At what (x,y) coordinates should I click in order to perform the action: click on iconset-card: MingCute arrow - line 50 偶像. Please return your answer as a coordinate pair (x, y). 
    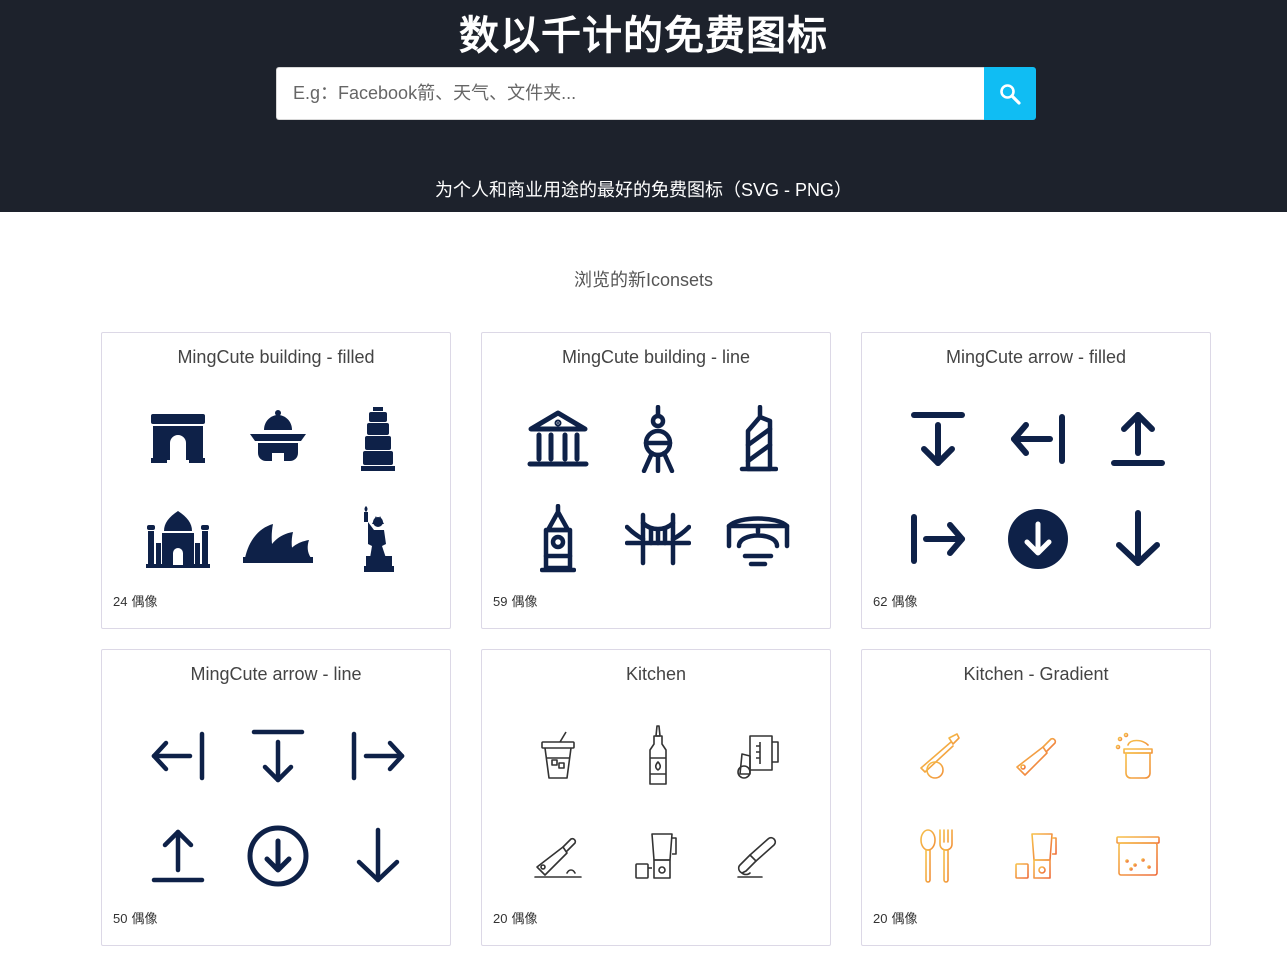
    Looking at the image, I should click on (276, 797).